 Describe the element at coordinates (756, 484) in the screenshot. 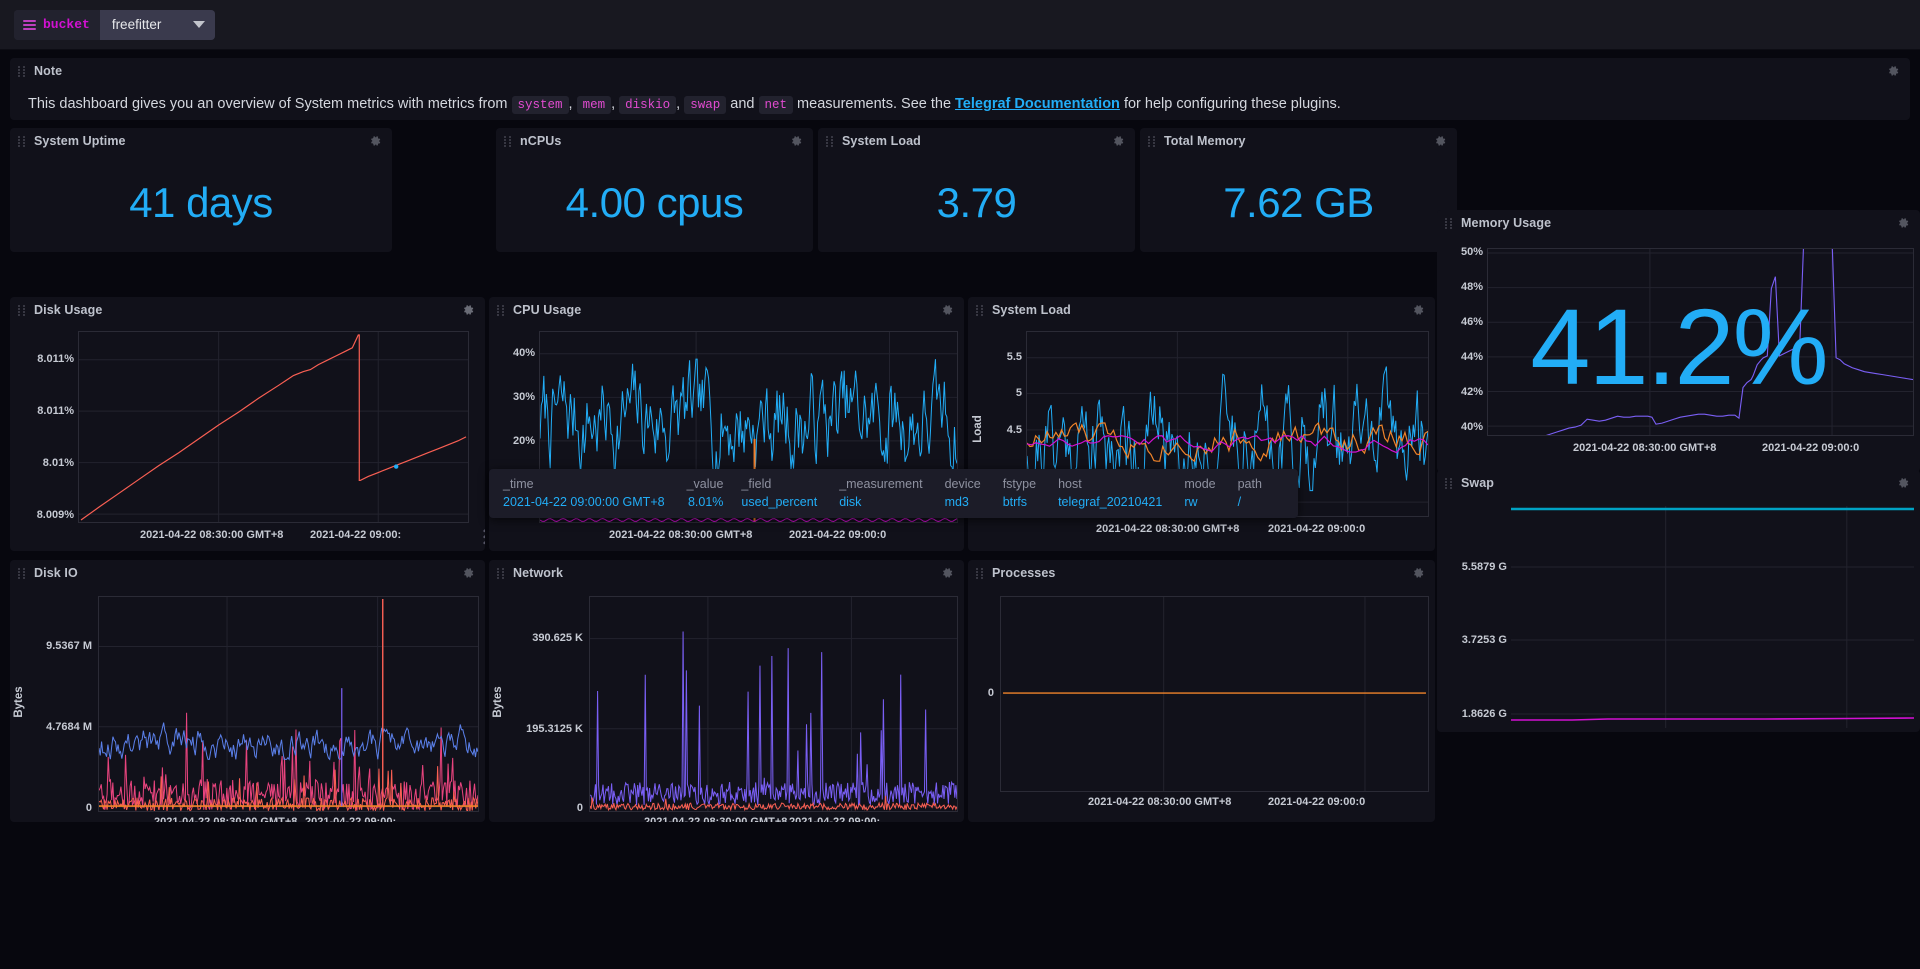

I see `tooltip-header-field: _field` at that location.